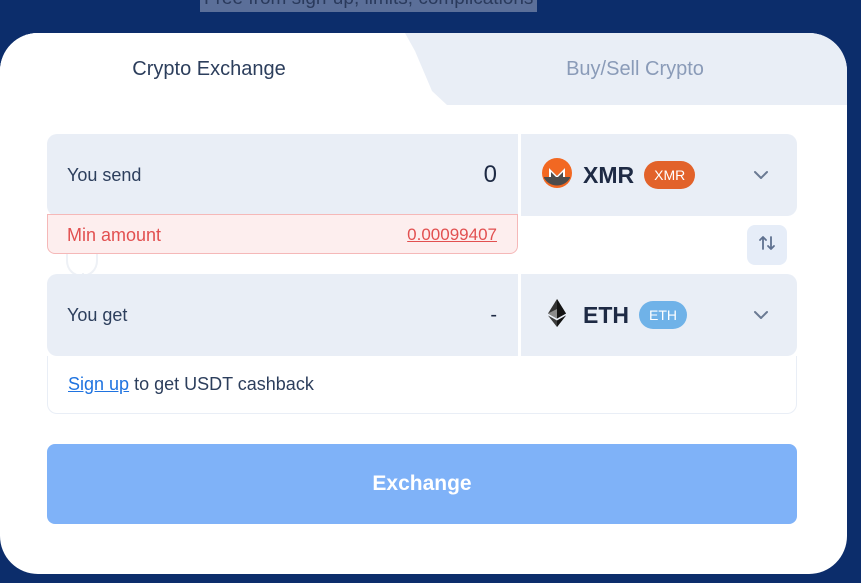 The image size is (861, 583). Describe the element at coordinates (422, 385) in the screenshot. I see `cashback-note: Sign up to get USDT cashback` at that location.